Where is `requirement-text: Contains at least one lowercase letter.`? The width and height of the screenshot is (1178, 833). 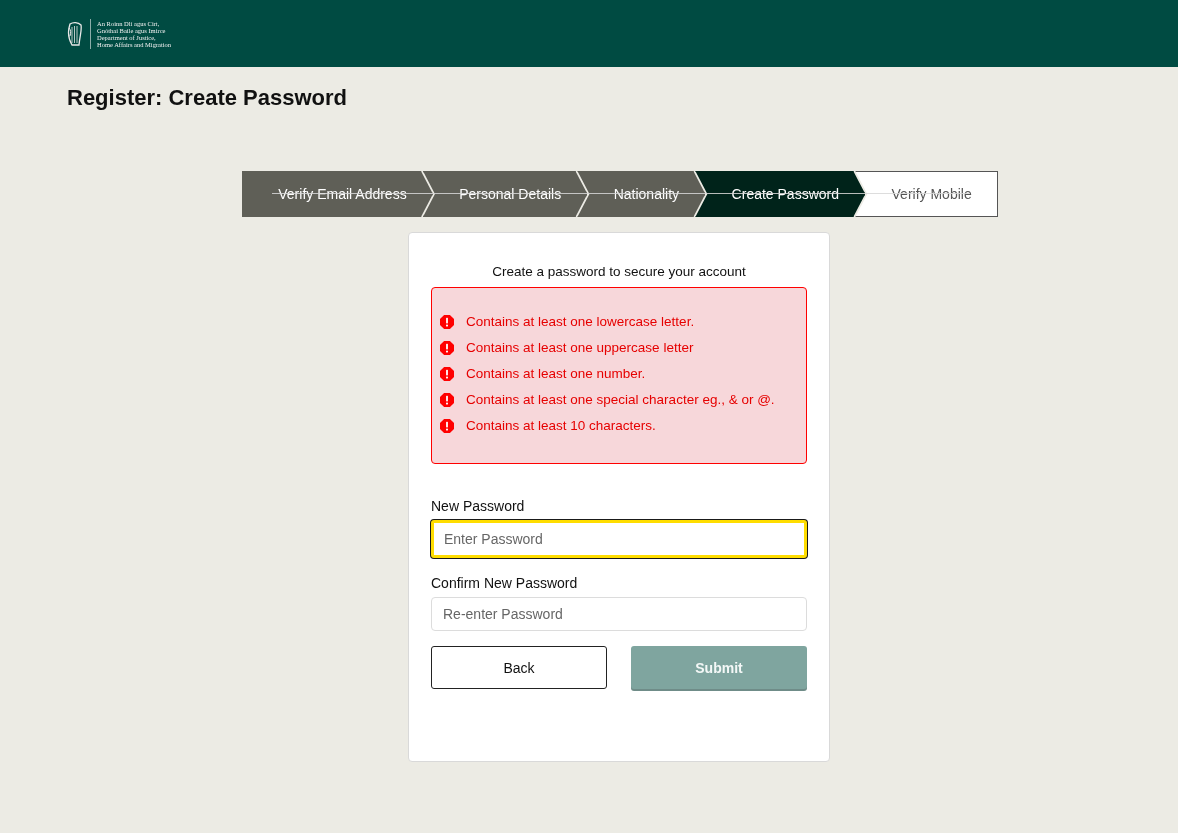
requirement-text: Contains at least one lowercase letter. is located at coordinates (580, 322).